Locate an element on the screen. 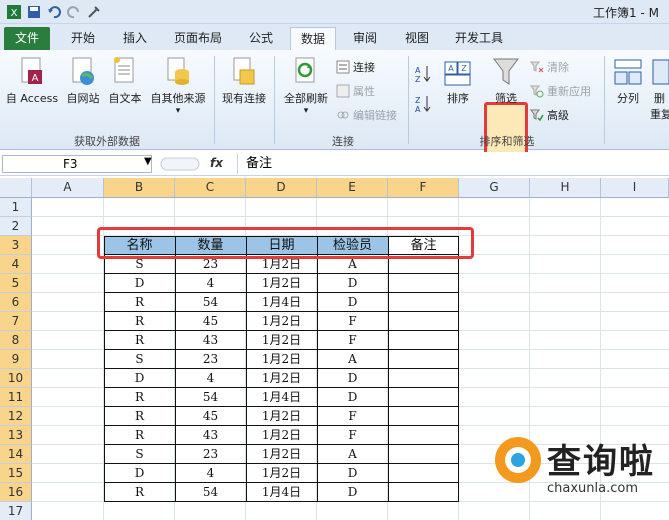 The height and width of the screenshot is (520, 669). column-header-h: H is located at coordinates (565, 188).